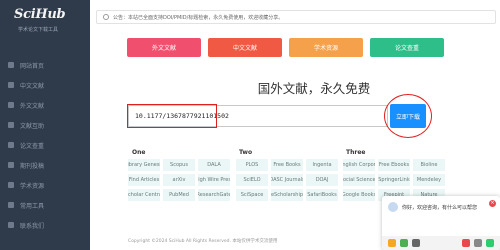 The height and width of the screenshot is (250, 500). Describe the element at coordinates (394, 180) in the screenshot. I see `resource-link: SpringerLink` at that location.